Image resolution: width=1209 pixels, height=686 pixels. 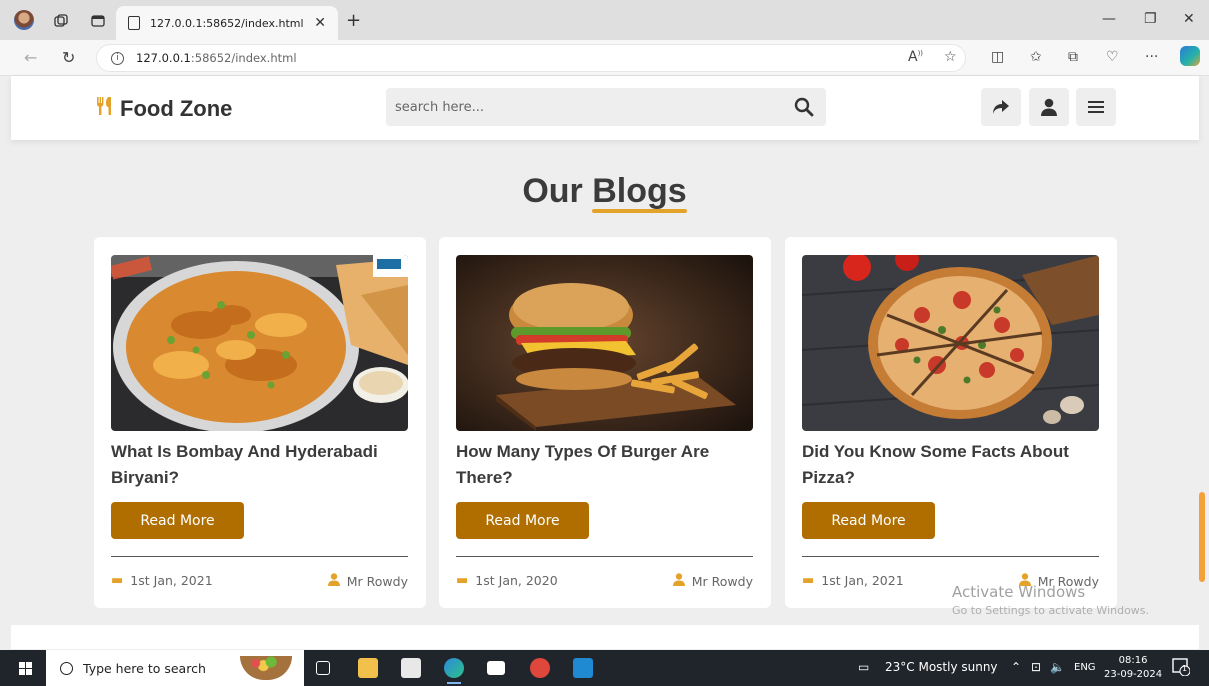 I want to click on share-icon, so click(x=1001, y=107).